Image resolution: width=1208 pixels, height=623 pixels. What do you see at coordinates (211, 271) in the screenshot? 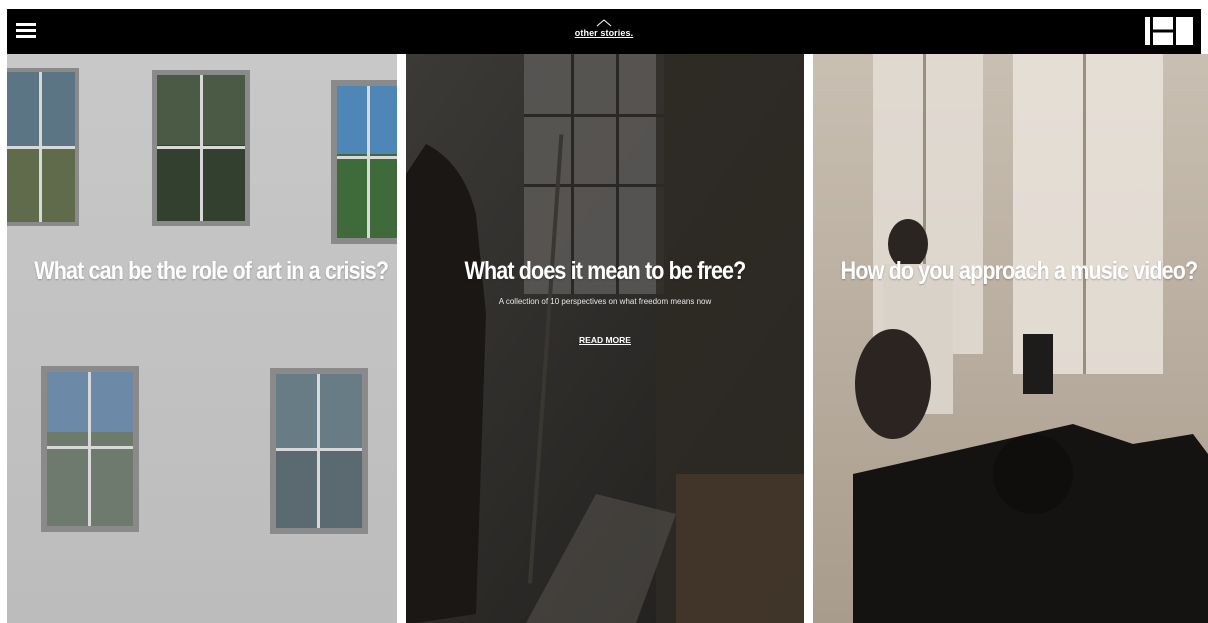
I see `story-title: What can be the role of art in a crisis?` at bounding box center [211, 271].